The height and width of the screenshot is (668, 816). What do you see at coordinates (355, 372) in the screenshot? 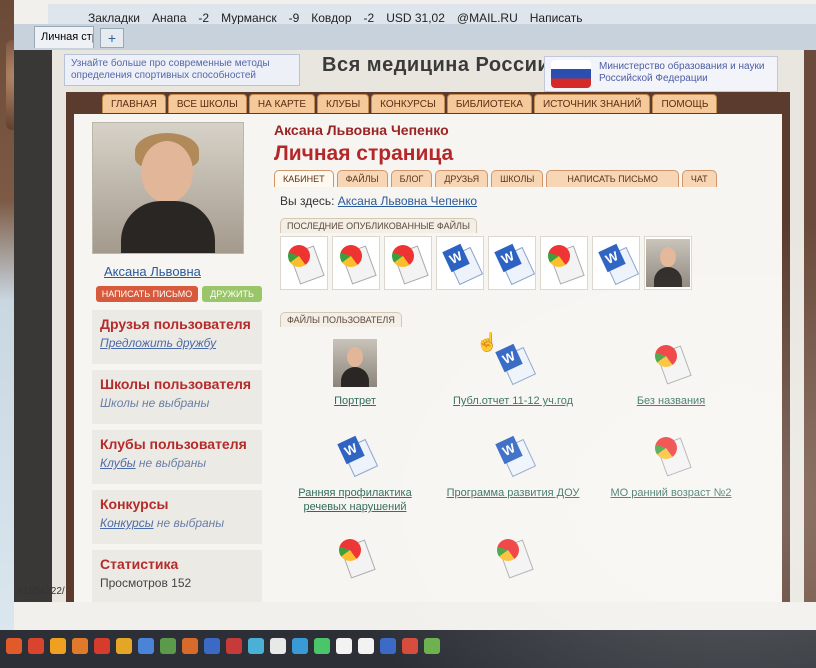
I see `file-item: Портрет` at bounding box center [355, 372].